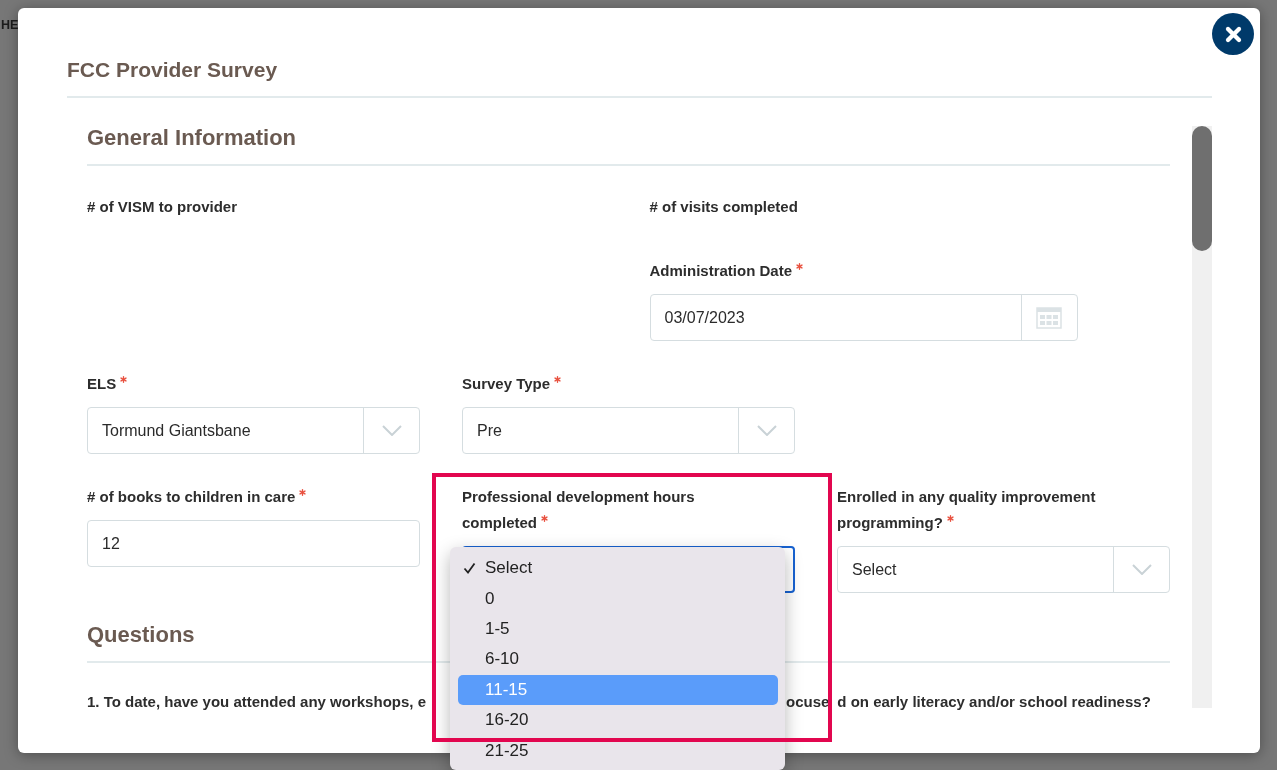 The width and height of the screenshot is (1277, 770). I want to click on field-label: Survey Type, so click(506, 383).